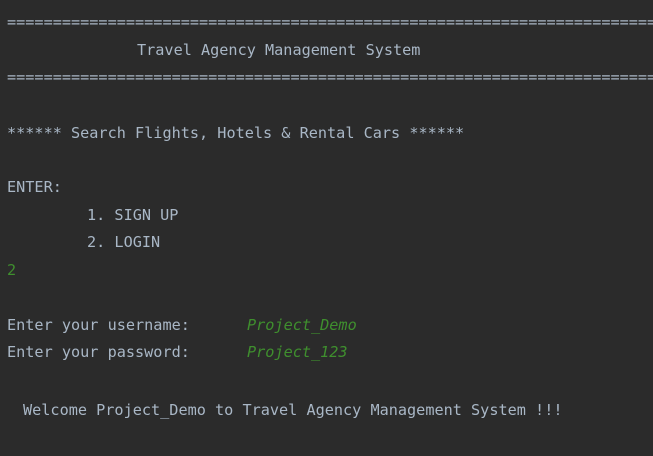  I want to click on password-prompt: Enter your password:, so click(98, 352).